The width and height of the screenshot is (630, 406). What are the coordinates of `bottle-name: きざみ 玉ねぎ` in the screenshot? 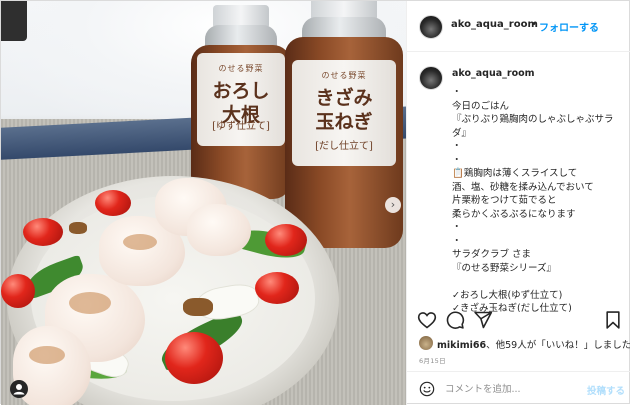 It's located at (344, 110).